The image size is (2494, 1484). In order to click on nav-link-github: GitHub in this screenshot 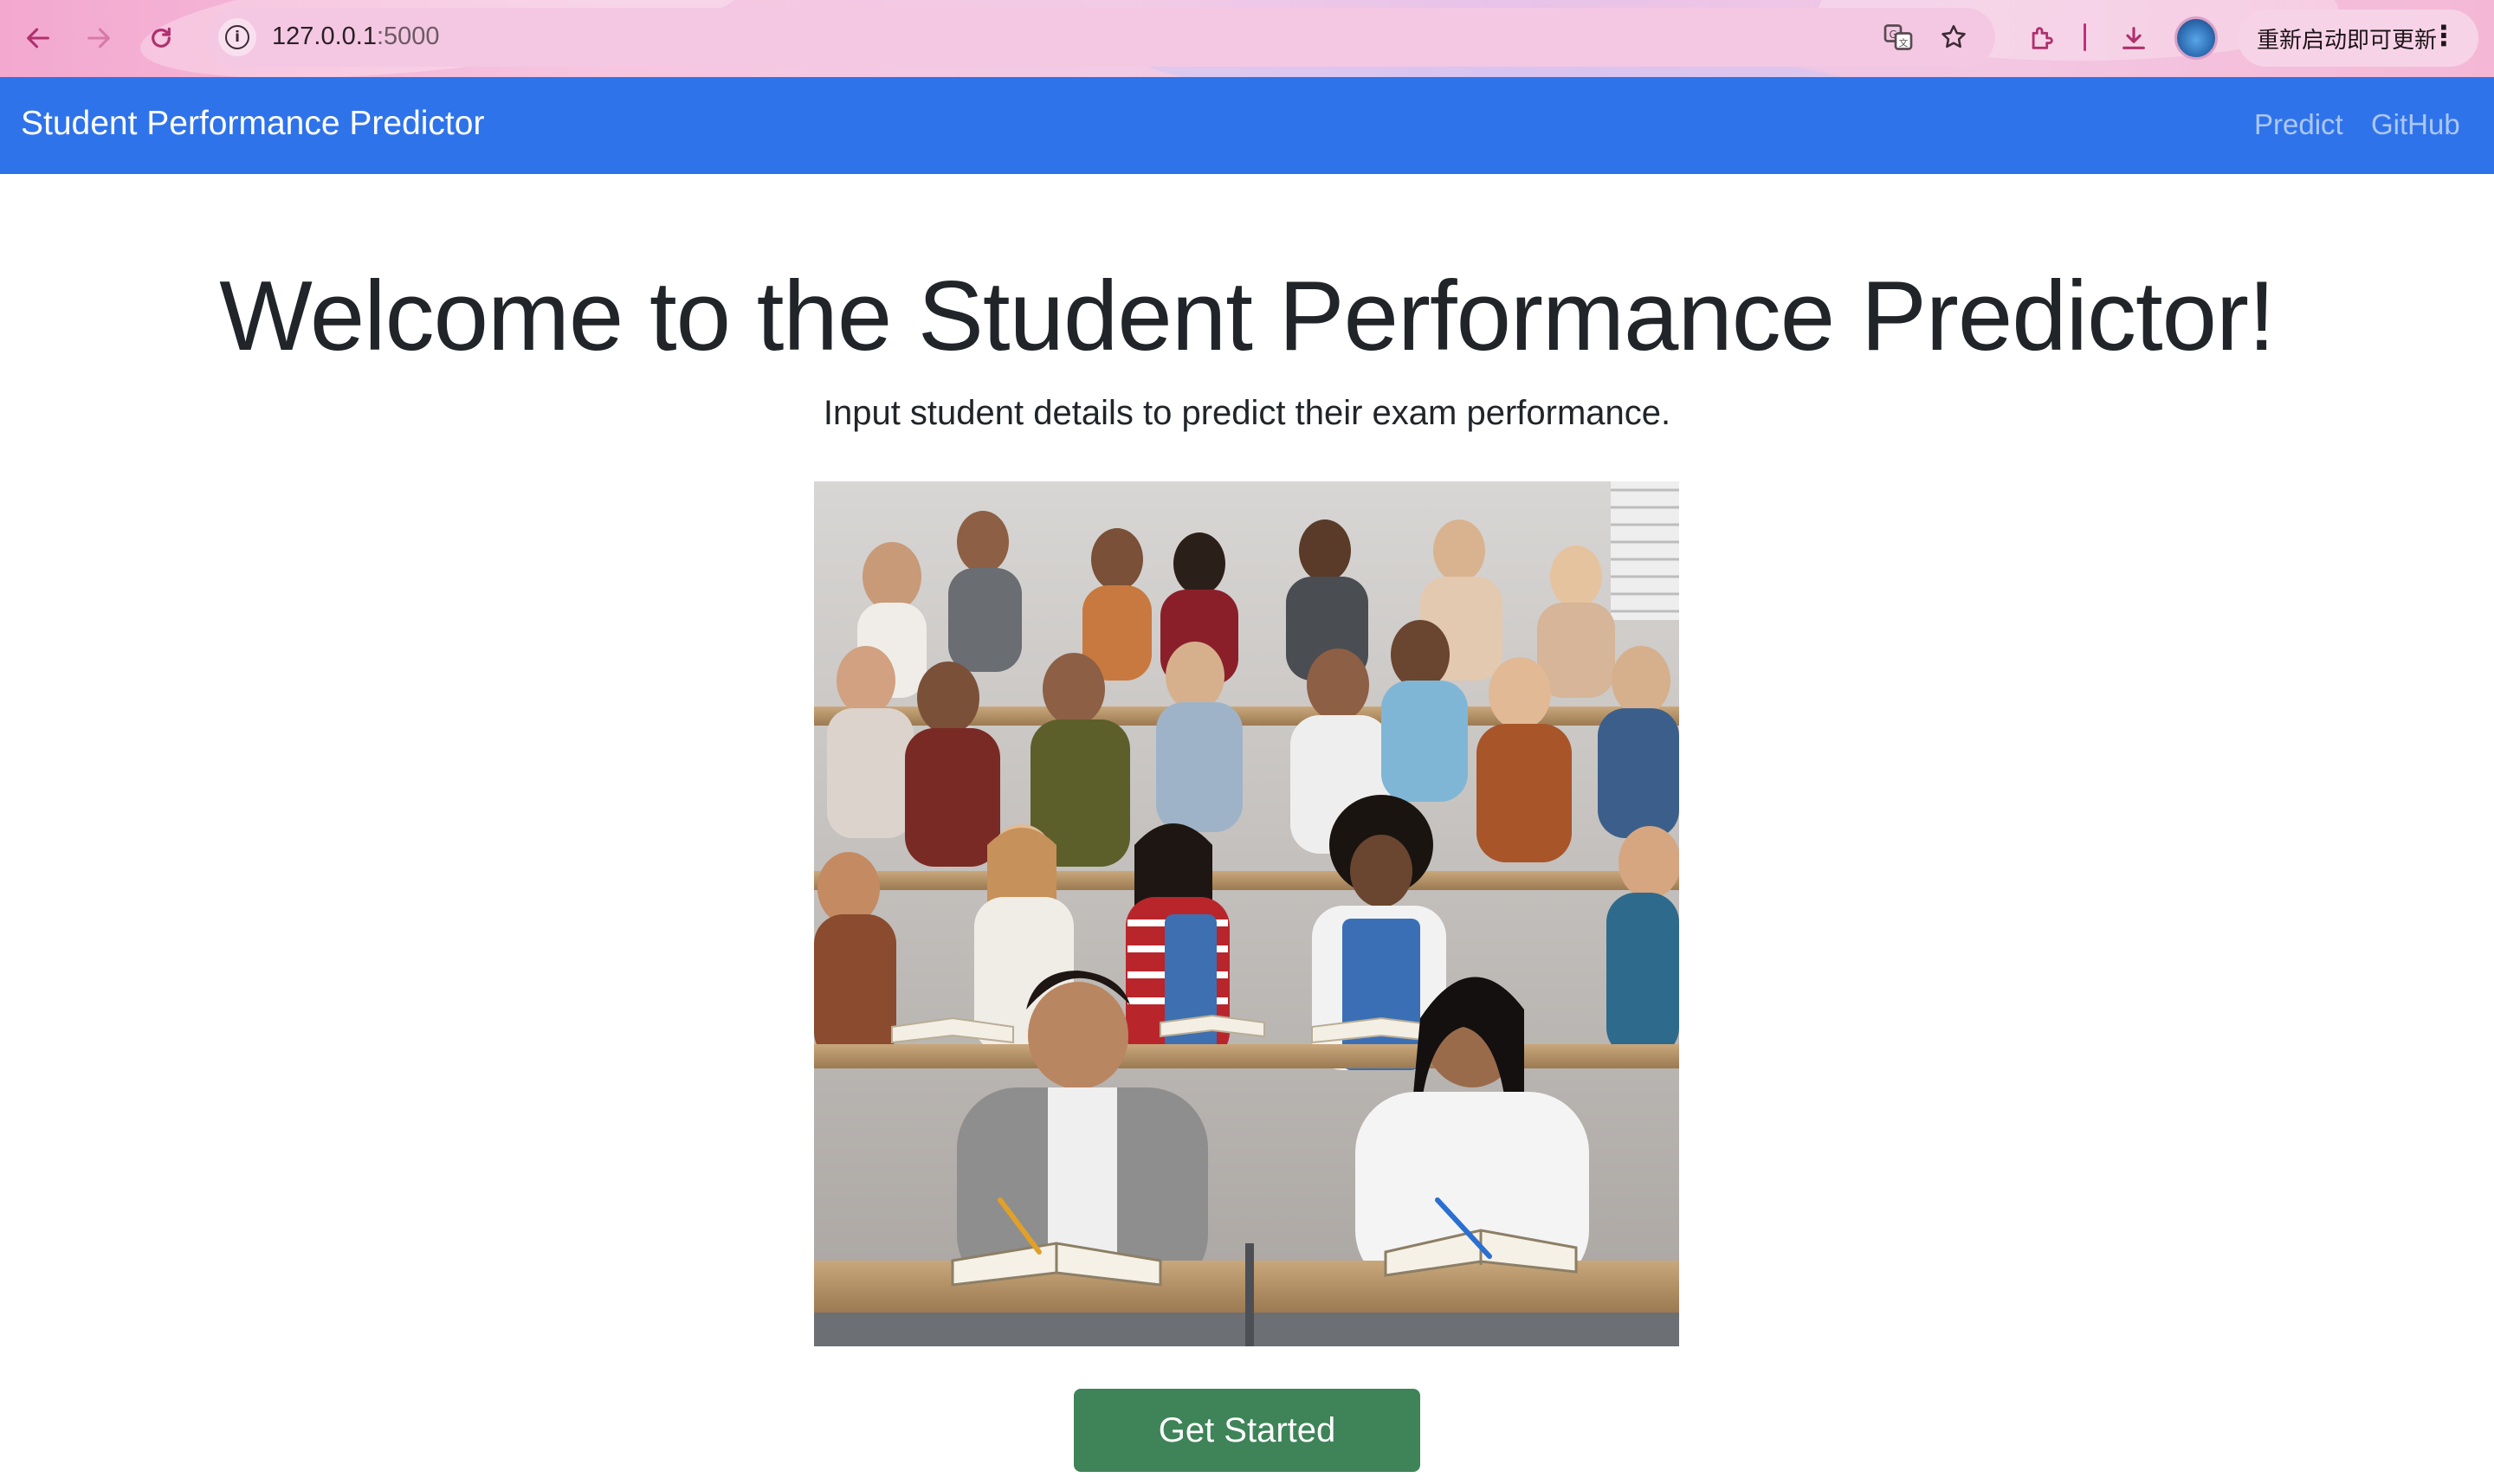, I will do `click(2415, 125)`.